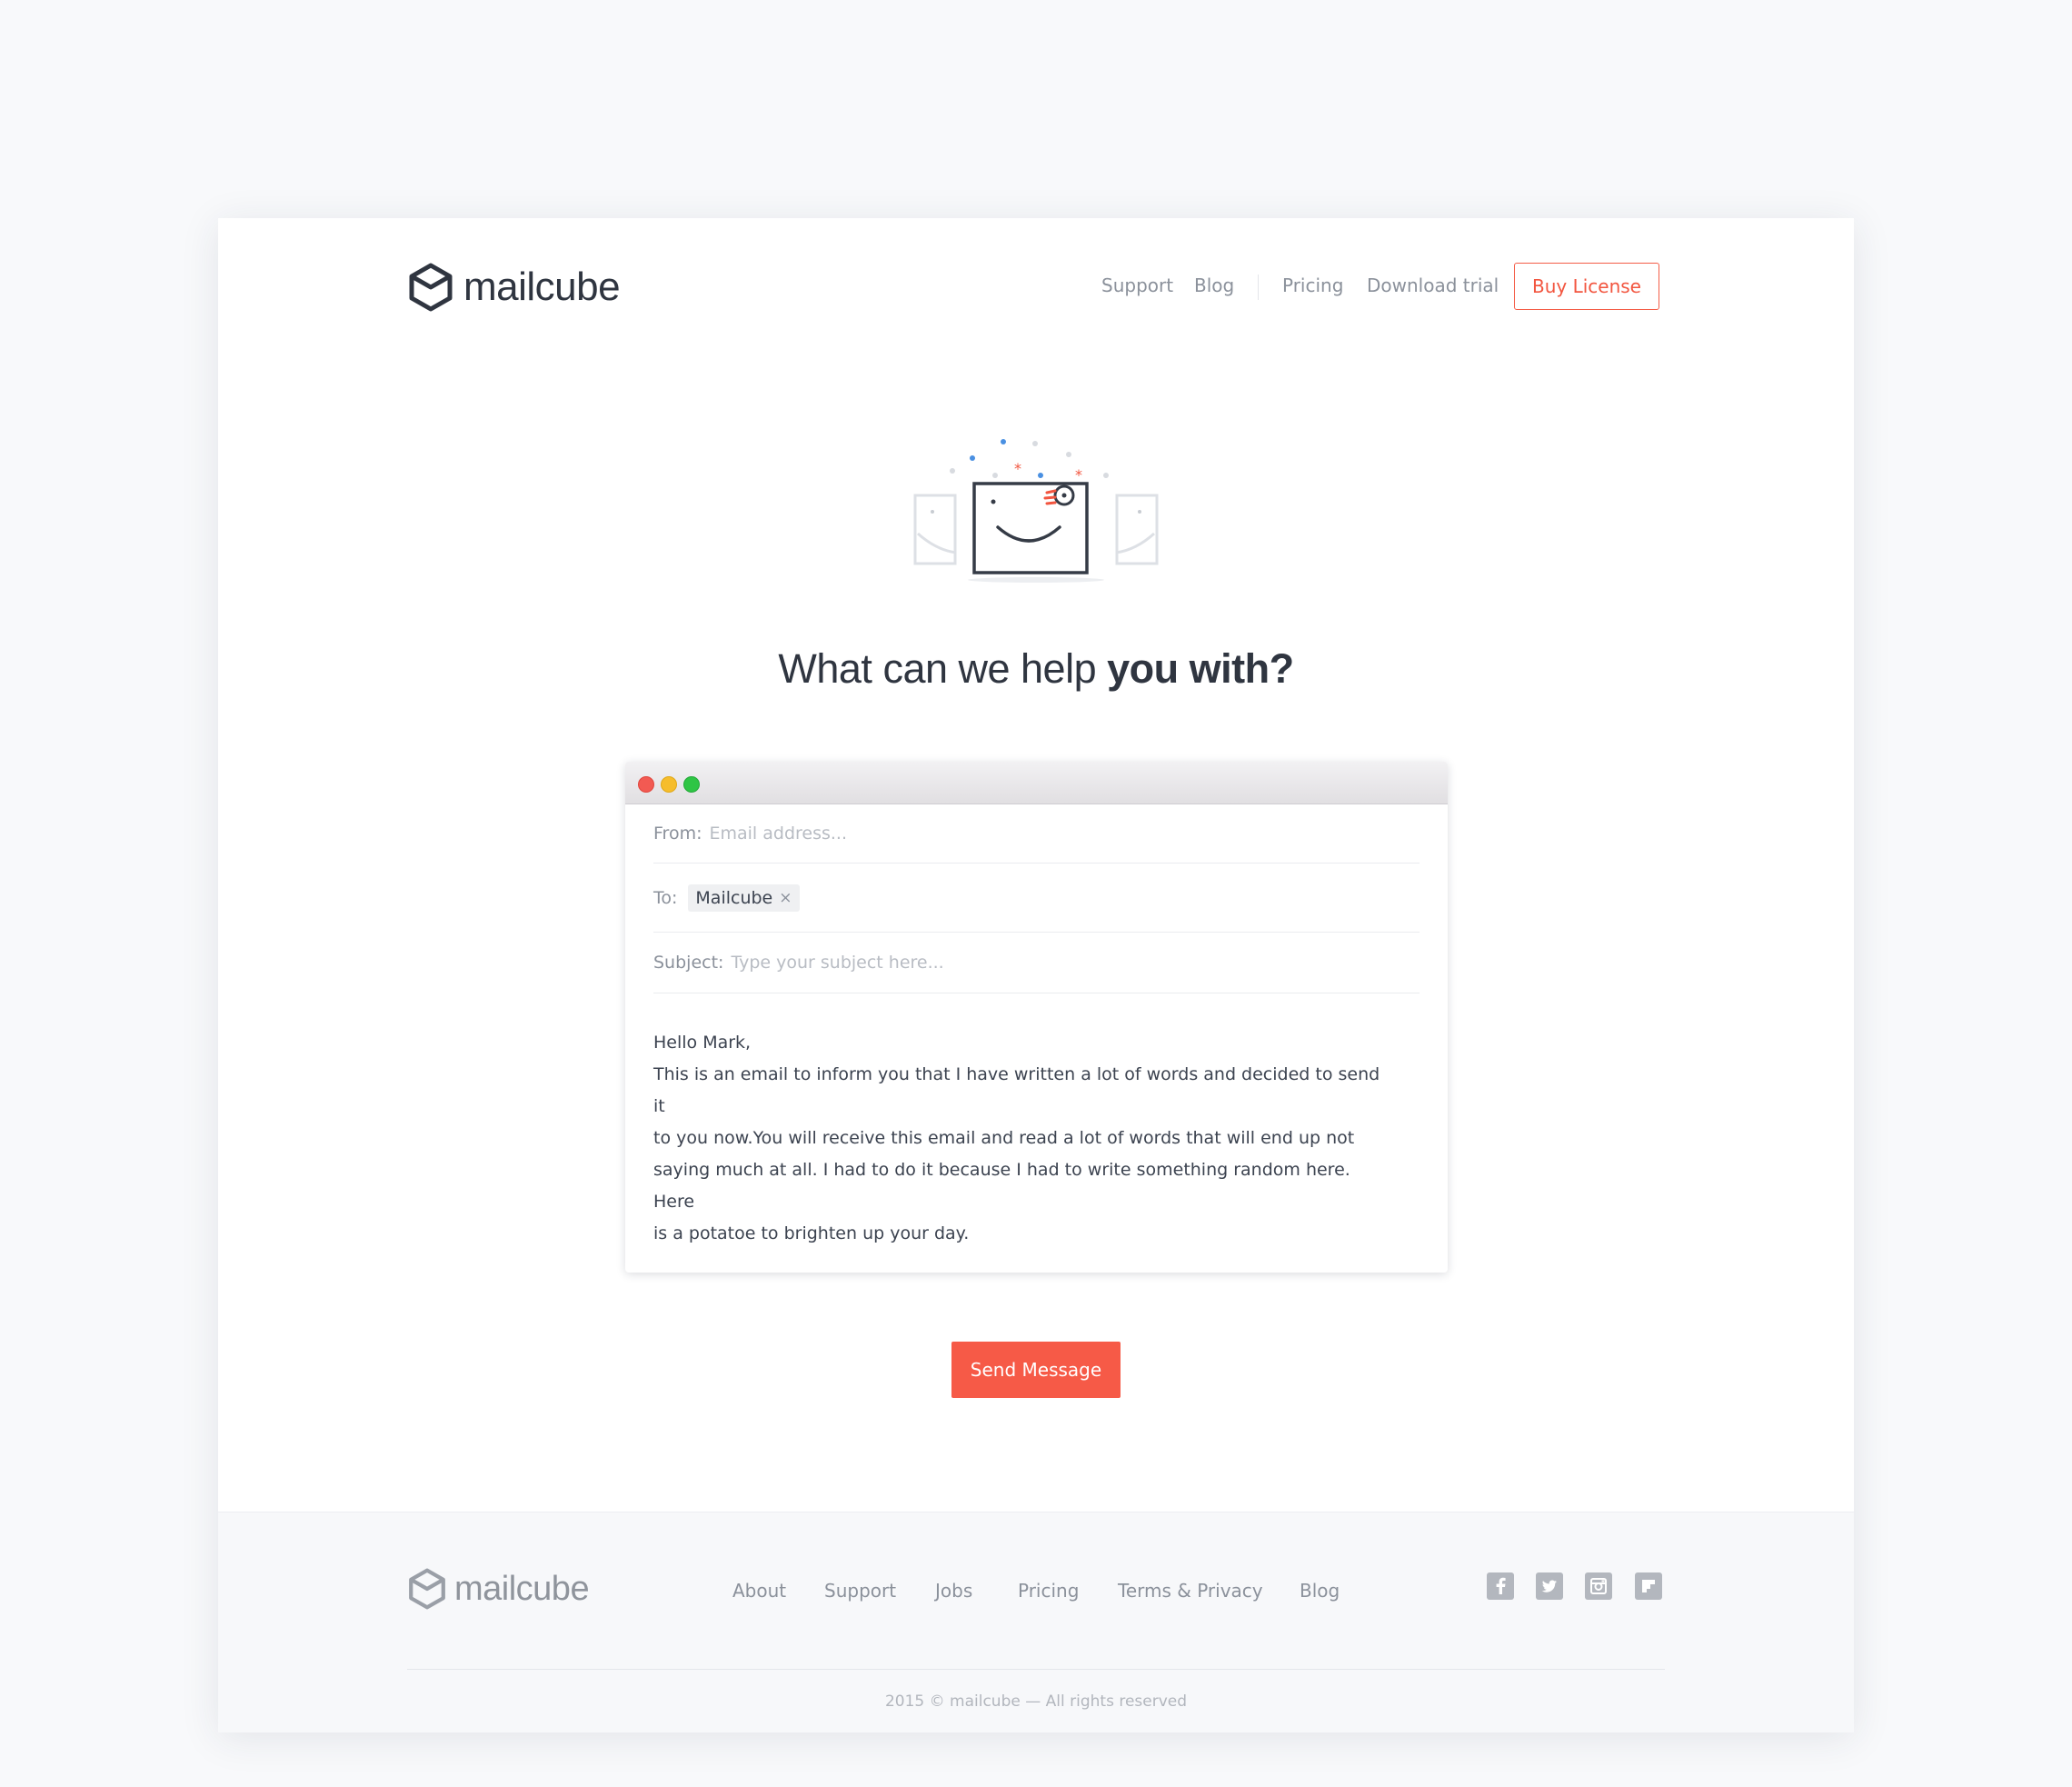  Describe the element at coordinates (522, 1589) in the screenshot. I see `footer-brand-name: mailcube` at that location.